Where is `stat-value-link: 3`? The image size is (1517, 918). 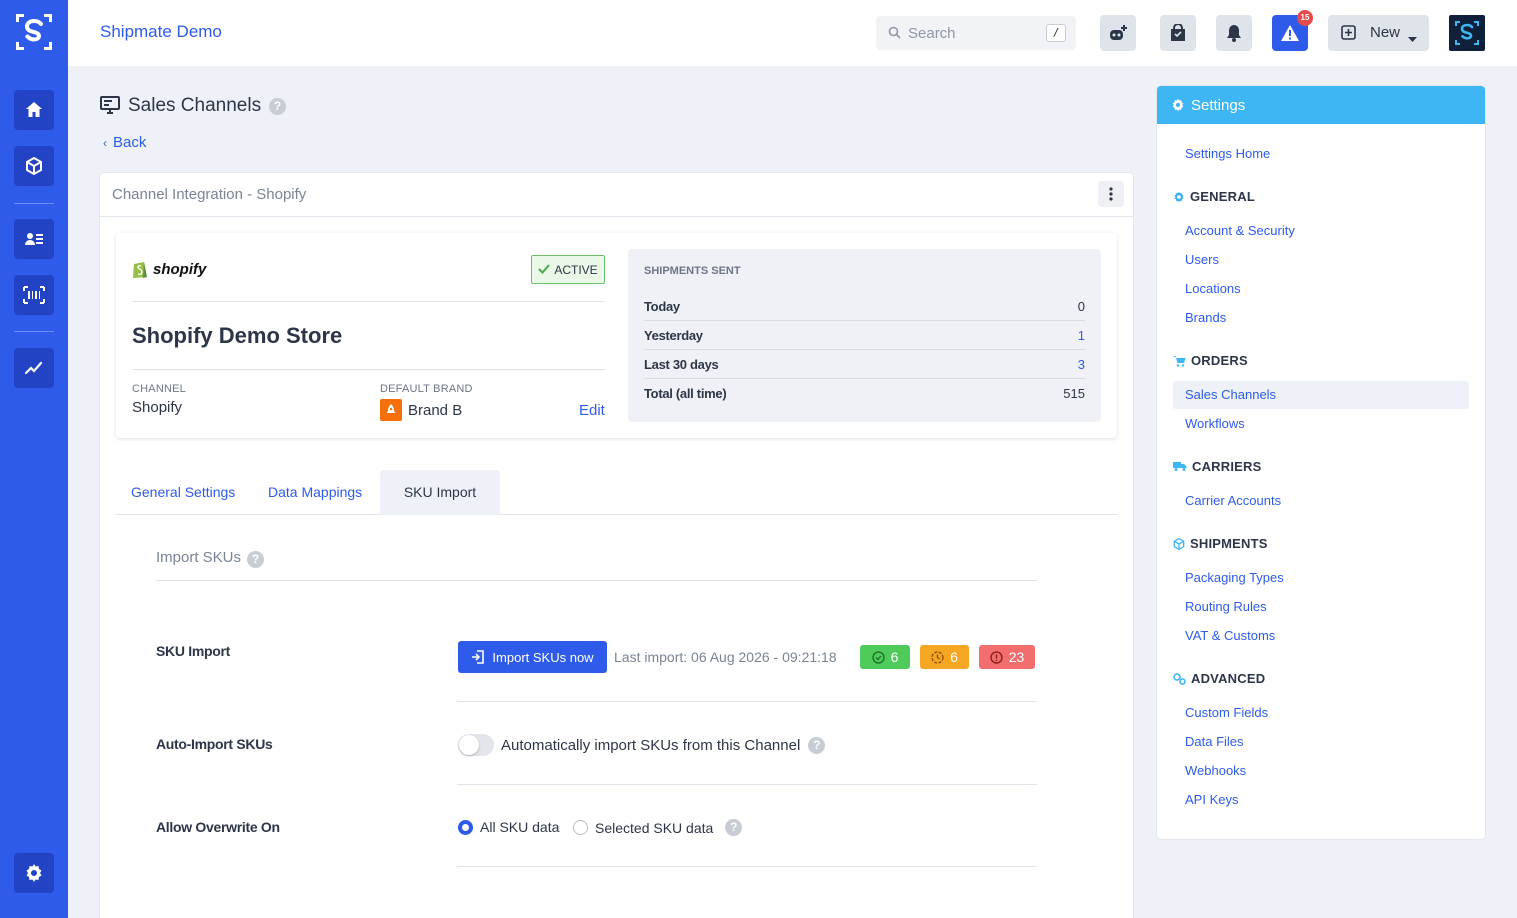 stat-value-link: 3 is located at coordinates (1081, 364).